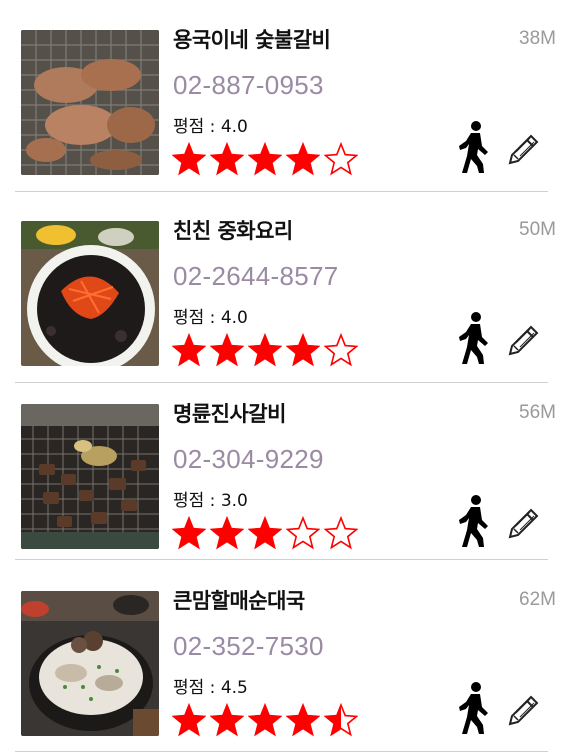 Image resolution: width=570 pixels, height=755 pixels. What do you see at coordinates (537, 229) in the screenshot?
I see `distance-label: 50M` at bounding box center [537, 229].